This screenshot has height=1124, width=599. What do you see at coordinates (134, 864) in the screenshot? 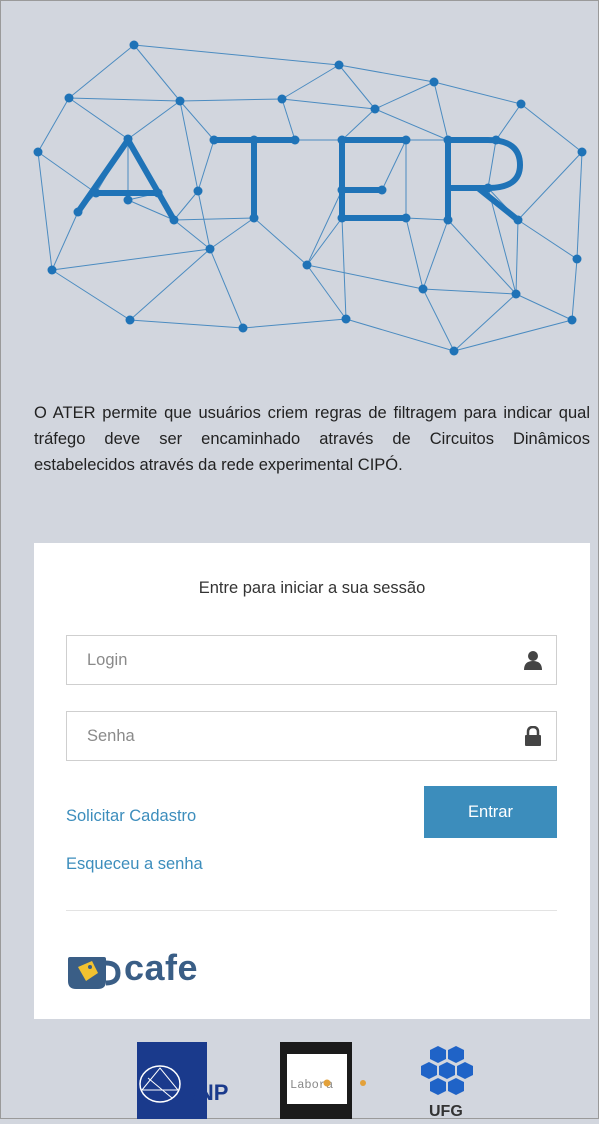
I see `forgot-password-link: Esqueceu a senha` at bounding box center [134, 864].